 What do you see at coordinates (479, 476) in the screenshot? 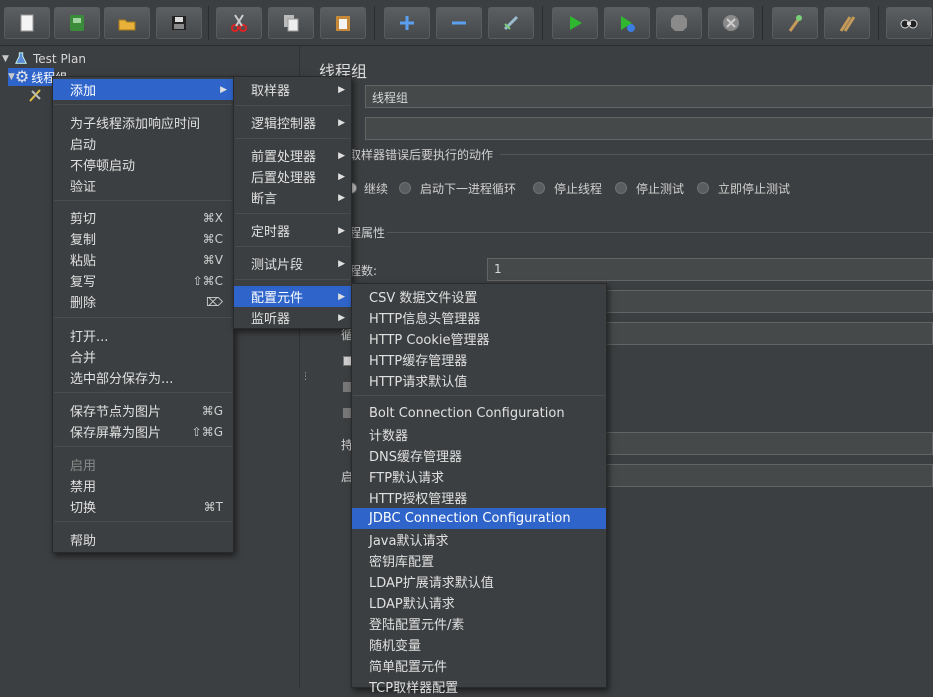
I see `menu-item-ftp-request-defaults: FTP默认请求` at bounding box center [479, 476].